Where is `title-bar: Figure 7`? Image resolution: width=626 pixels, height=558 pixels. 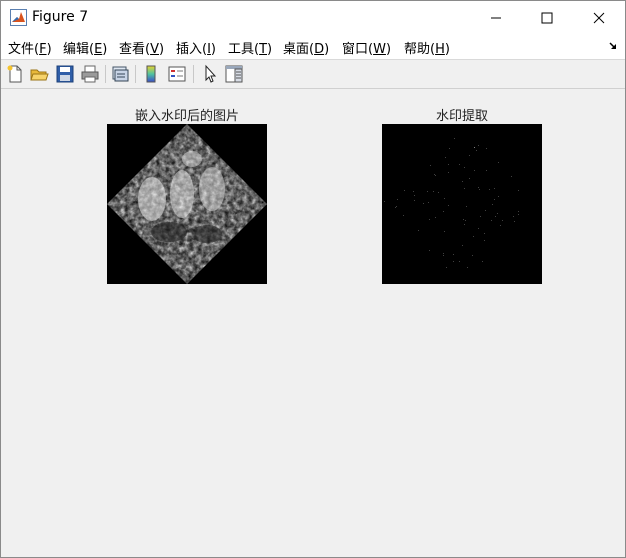
title-bar: Figure 7 is located at coordinates (313, 17).